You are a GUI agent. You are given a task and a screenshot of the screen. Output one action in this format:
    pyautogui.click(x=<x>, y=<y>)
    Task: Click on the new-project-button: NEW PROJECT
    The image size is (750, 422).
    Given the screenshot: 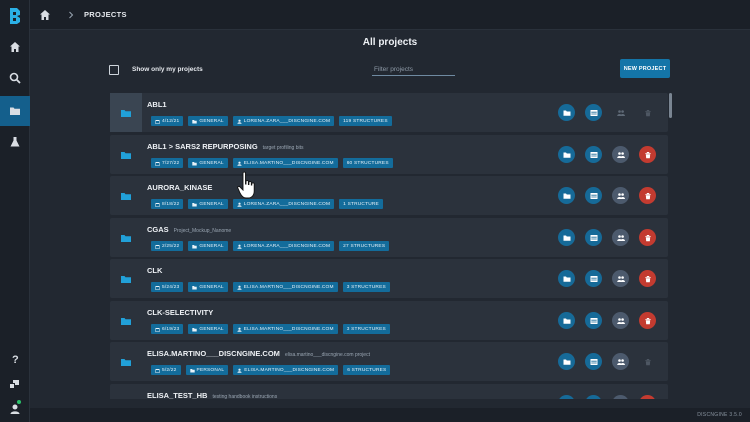 What is the action you would take?
    pyautogui.click(x=645, y=68)
    